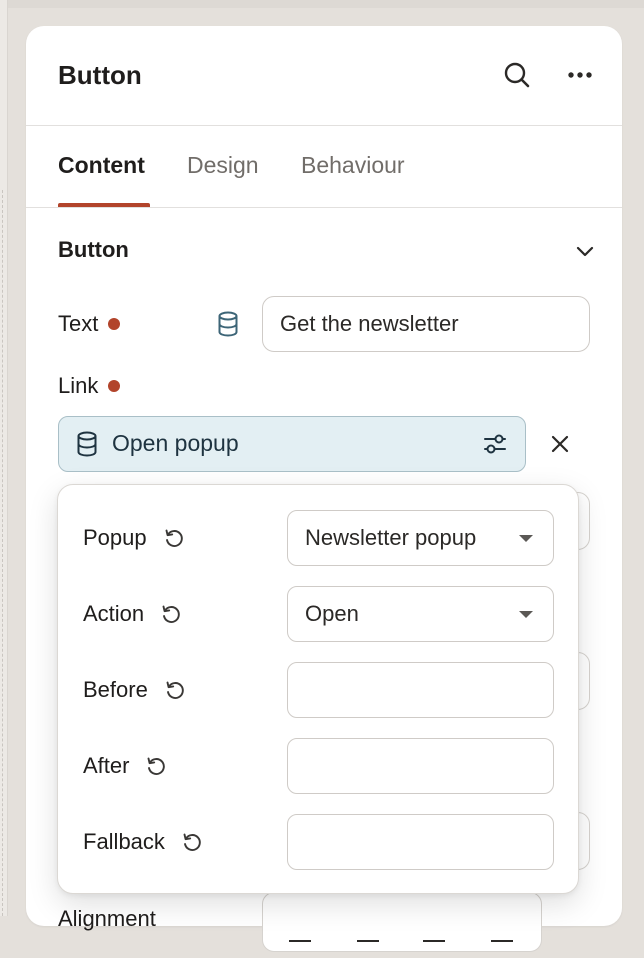 This screenshot has width=644, height=958. What do you see at coordinates (114, 613) in the screenshot?
I see `action-label: Action` at bounding box center [114, 613].